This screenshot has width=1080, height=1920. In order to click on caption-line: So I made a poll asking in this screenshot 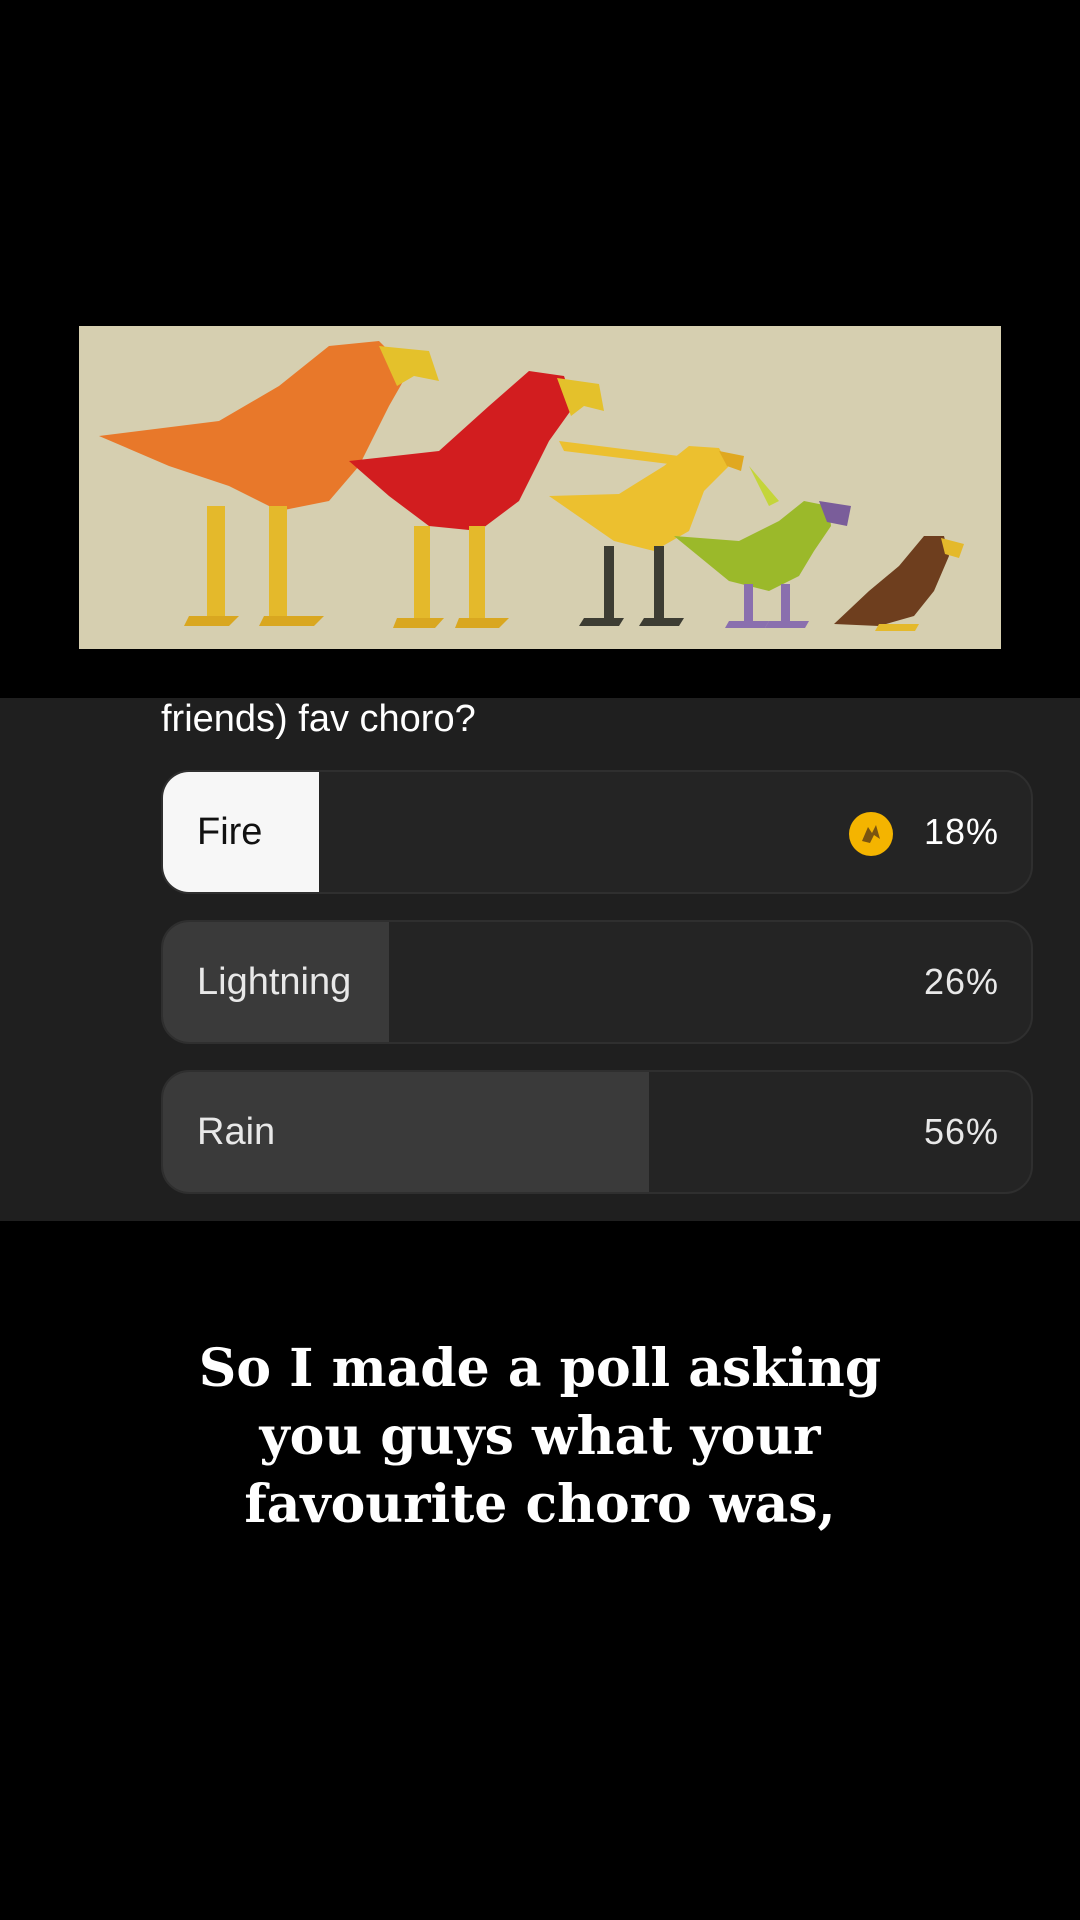, I will do `click(540, 1368)`.